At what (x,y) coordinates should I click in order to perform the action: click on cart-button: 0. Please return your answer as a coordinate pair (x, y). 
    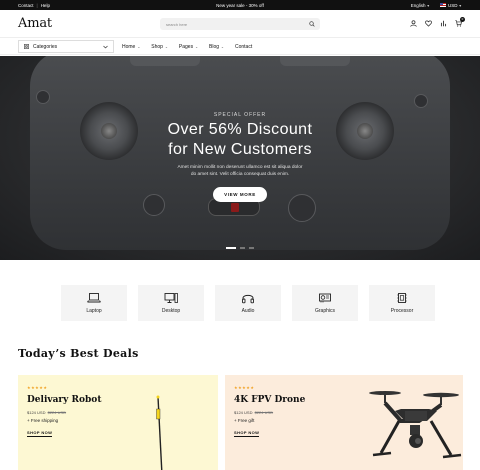
    Looking at the image, I should click on (460, 22).